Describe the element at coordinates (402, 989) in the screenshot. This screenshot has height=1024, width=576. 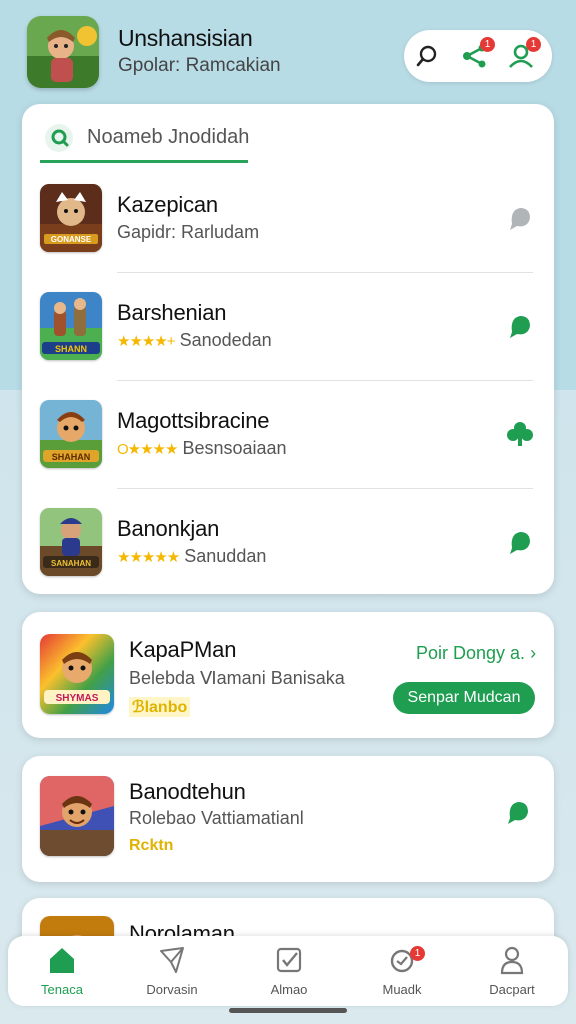
I see `nav-label: Muadk` at that location.